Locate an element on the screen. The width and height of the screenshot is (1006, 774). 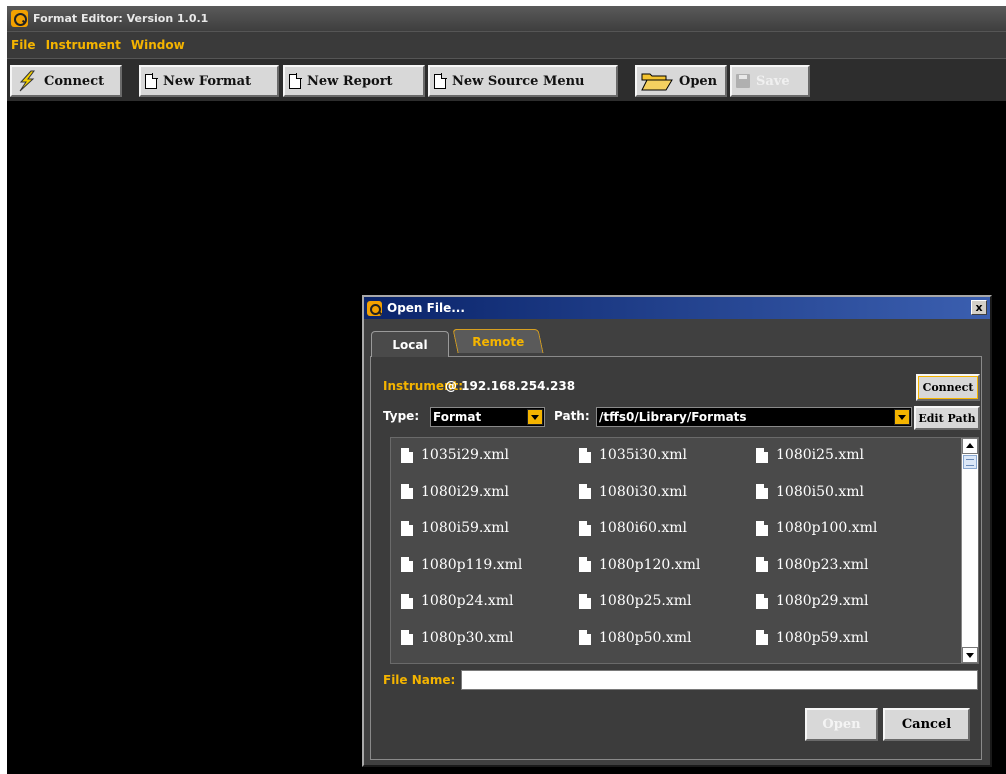
file-item: 1080p100.xml is located at coordinates (816, 528).